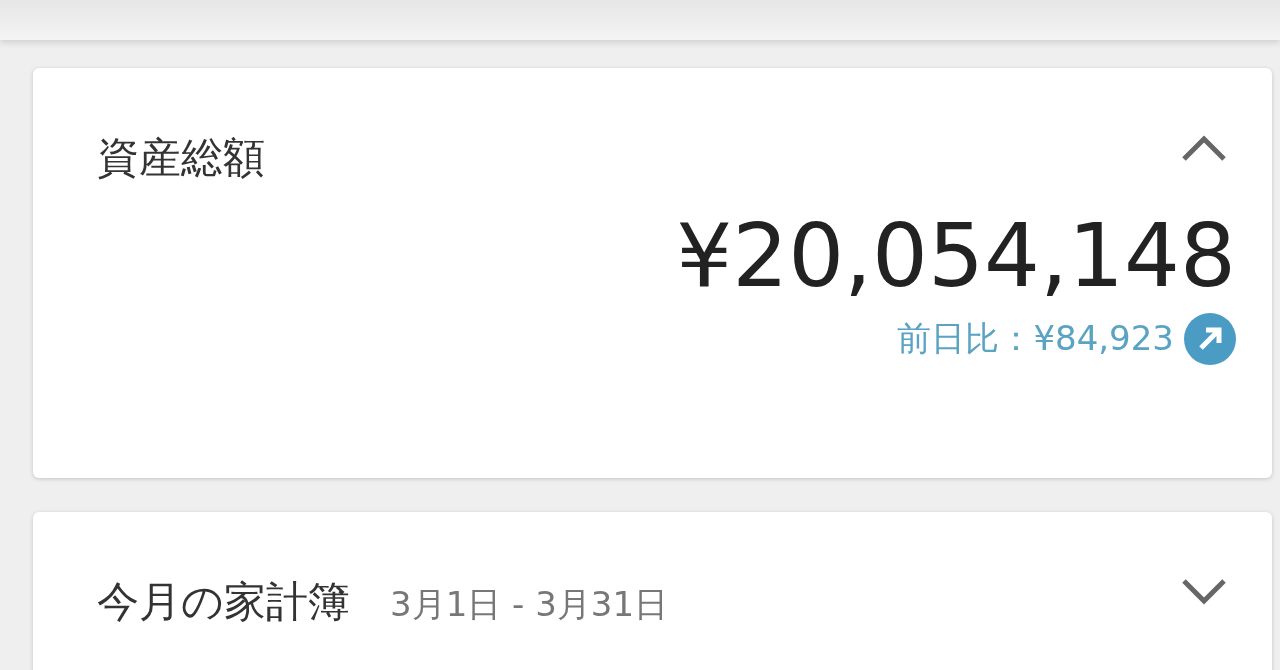 The image size is (1280, 670). Describe the element at coordinates (529, 604) in the screenshot. I see `date-range: 3月1日 - 3月31日` at that location.